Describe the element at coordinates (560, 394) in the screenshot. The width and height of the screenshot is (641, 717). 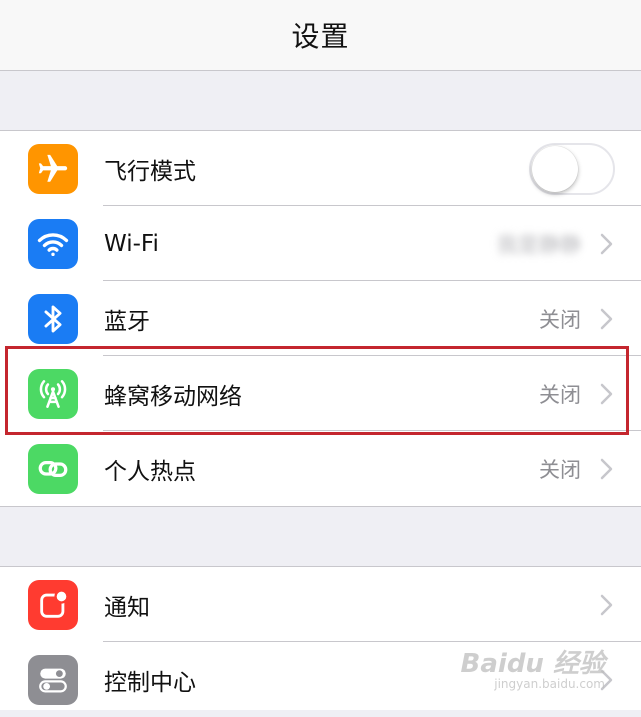
I see `cellular-status: 关闭` at that location.